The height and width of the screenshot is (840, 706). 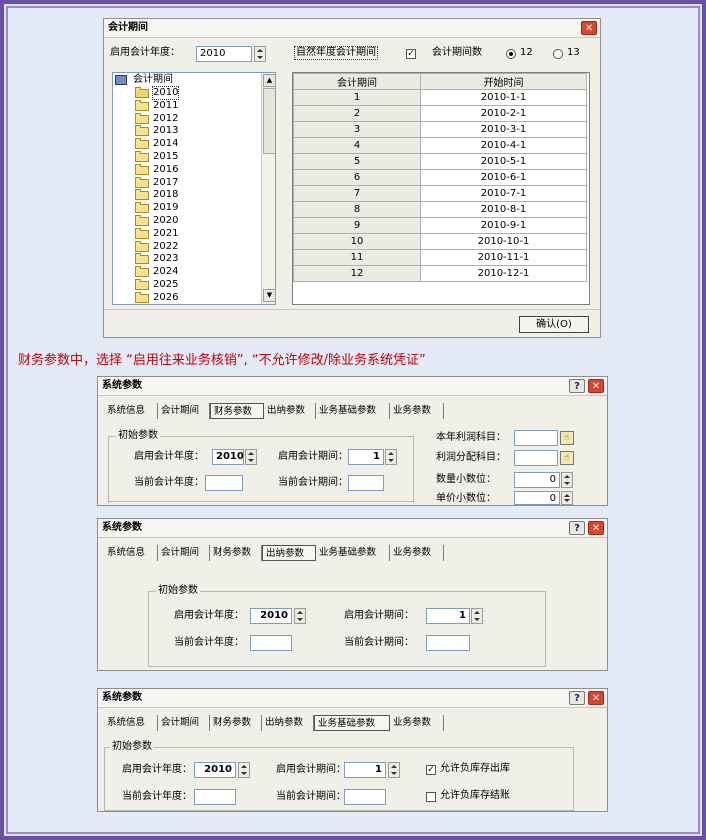 I want to click on start-time-cell: 2010-1-1, so click(x=503, y=97).